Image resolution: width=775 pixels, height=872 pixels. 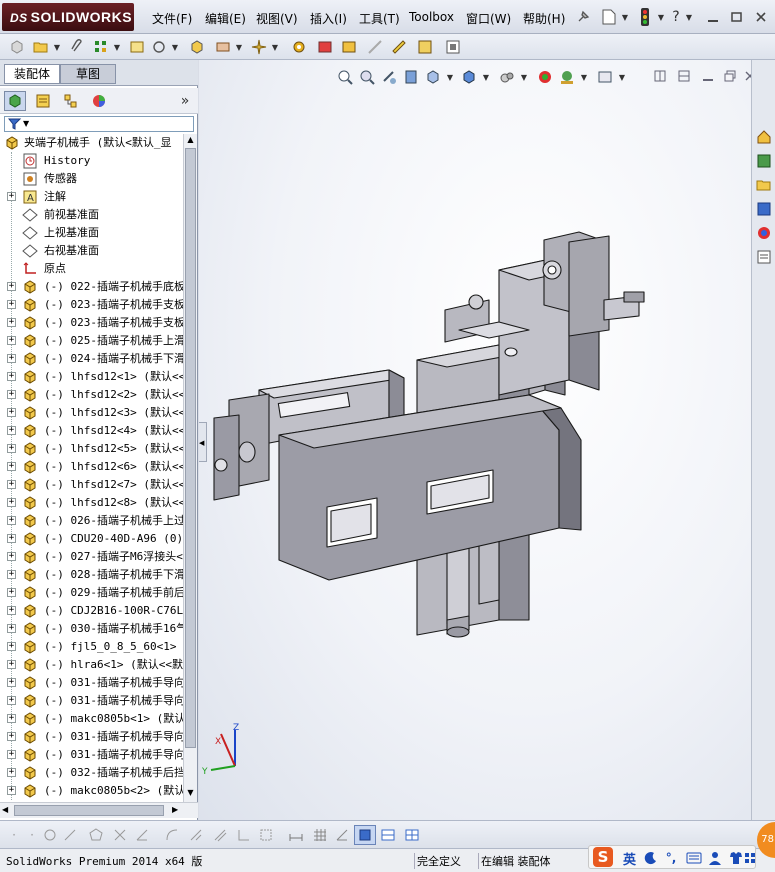 I want to click on sketch-rect-icon, so click(x=266, y=835).